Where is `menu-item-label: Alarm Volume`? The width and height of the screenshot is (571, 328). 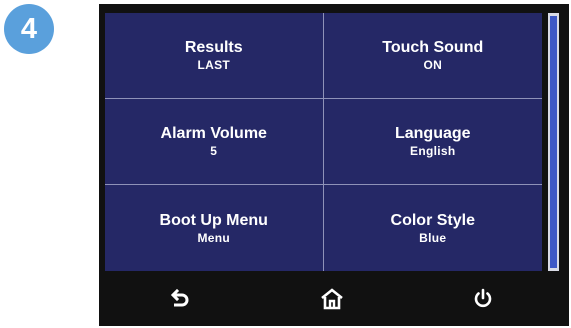 menu-item-label: Alarm Volume is located at coordinates (213, 133).